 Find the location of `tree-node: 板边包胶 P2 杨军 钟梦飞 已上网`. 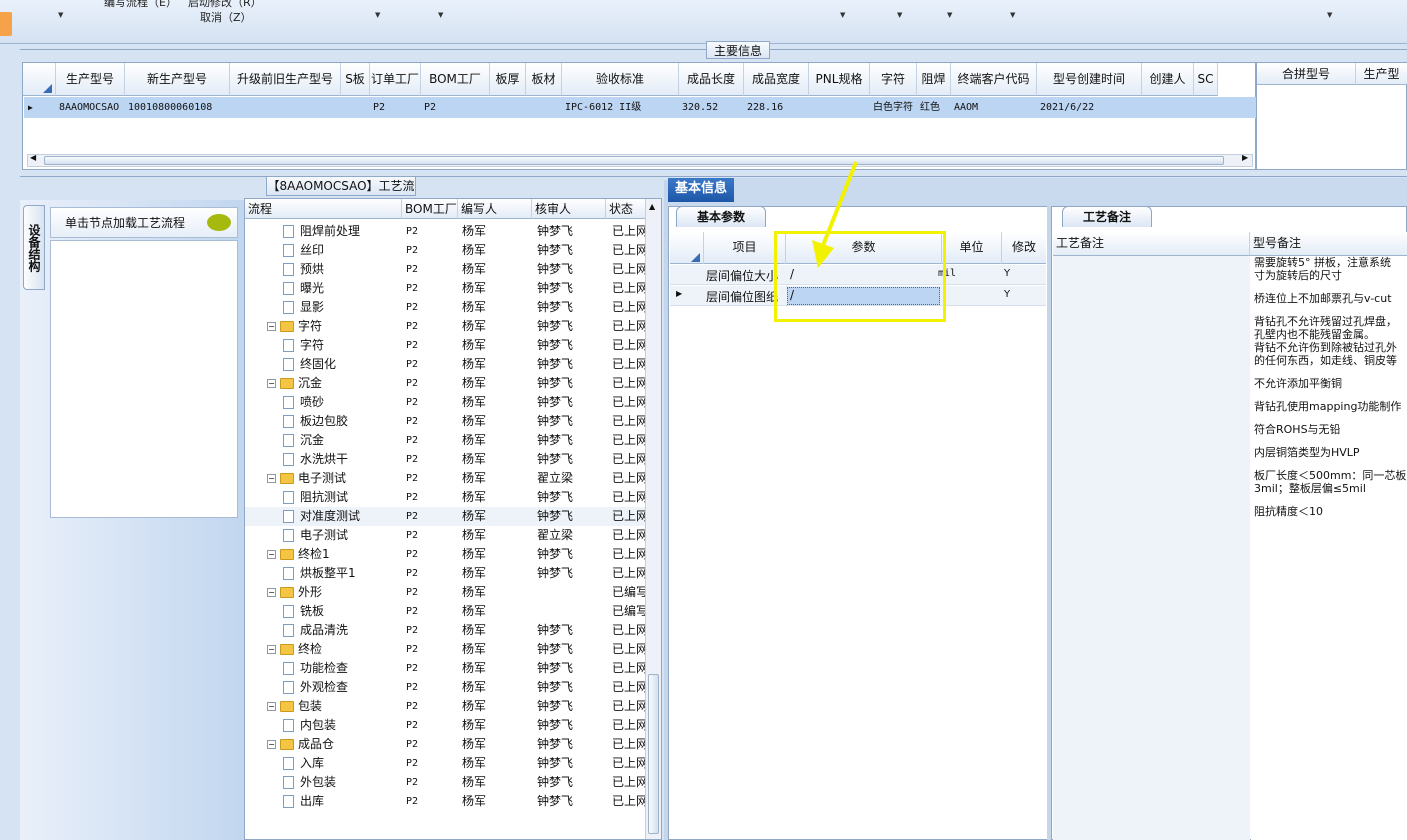

tree-node: 板边包胶 P2 杨军 钟梦飞 已上网 is located at coordinates (447, 421).